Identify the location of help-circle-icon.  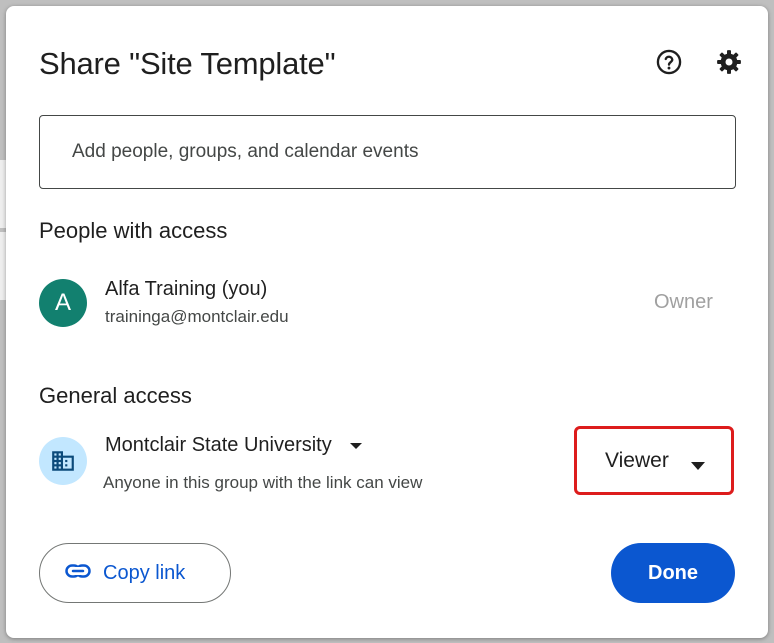
(669, 64).